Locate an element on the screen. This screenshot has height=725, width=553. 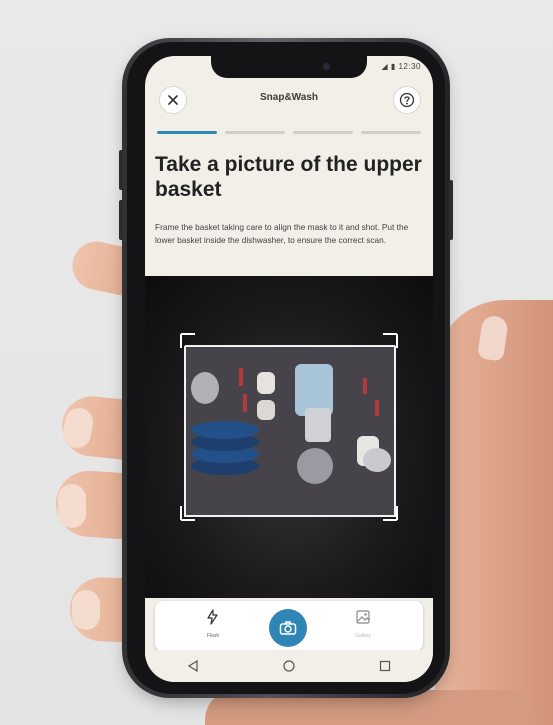
flash-auto-icon is located at coordinates (212, 617).